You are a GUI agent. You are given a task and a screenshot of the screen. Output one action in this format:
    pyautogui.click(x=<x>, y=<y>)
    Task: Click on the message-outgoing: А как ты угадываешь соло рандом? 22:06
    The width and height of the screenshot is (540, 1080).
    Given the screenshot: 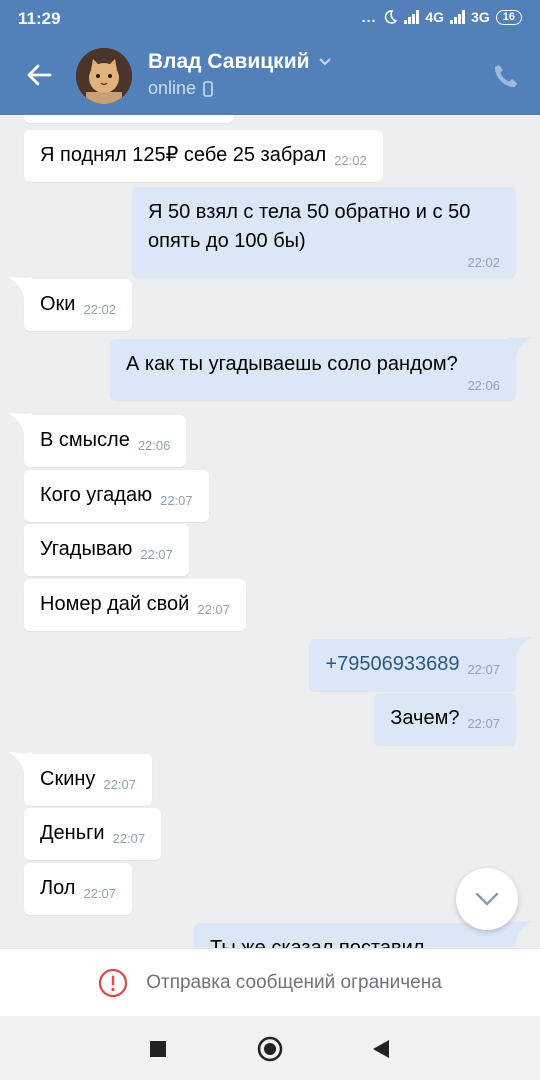 What is the action you would take?
    pyautogui.click(x=313, y=369)
    